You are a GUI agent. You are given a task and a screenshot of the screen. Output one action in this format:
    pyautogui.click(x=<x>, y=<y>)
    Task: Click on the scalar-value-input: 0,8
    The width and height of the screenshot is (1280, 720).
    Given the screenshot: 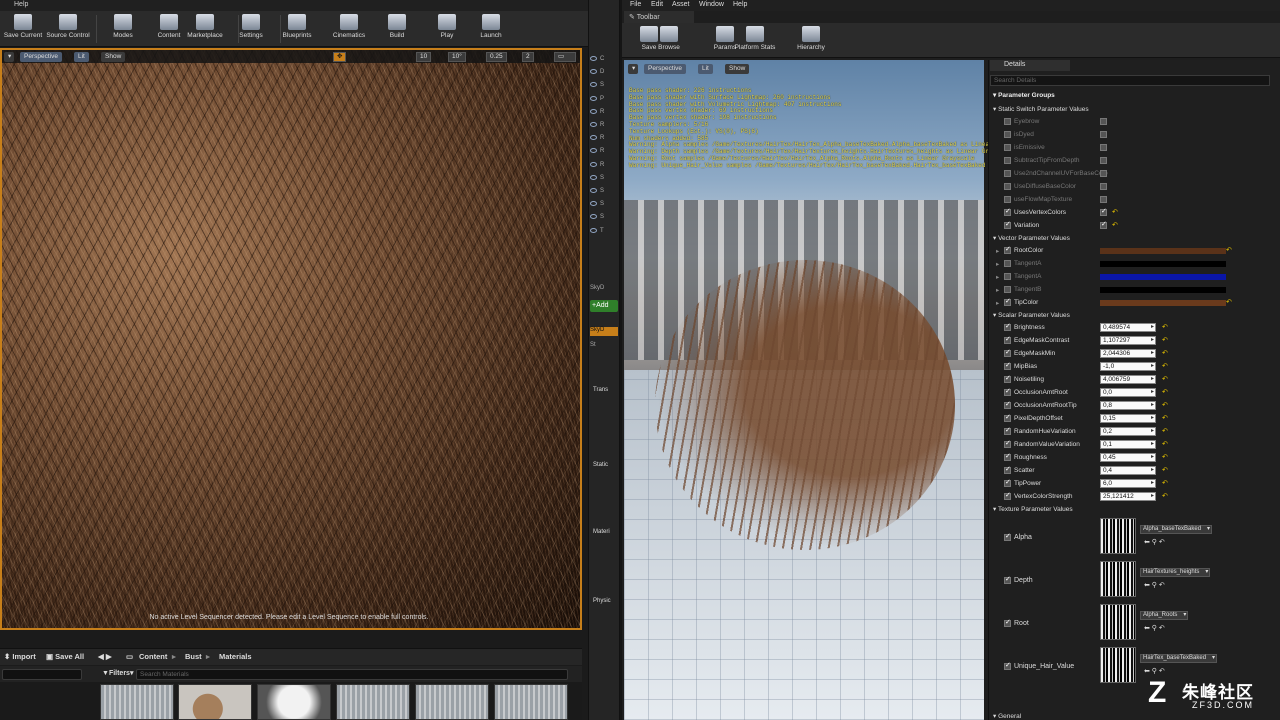 What is the action you would take?
    pyautogui.click(x=1128, y=405)
    